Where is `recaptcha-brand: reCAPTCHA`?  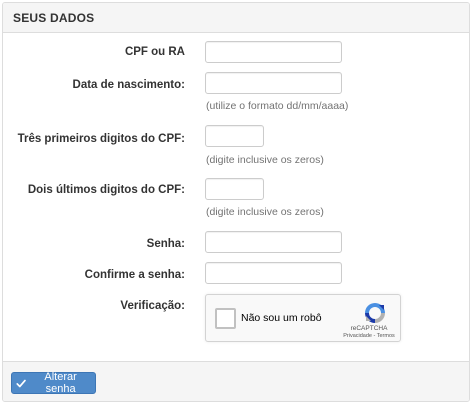
recaptcha-brand: reCAPTCHA is located at coordinates (369, 328).